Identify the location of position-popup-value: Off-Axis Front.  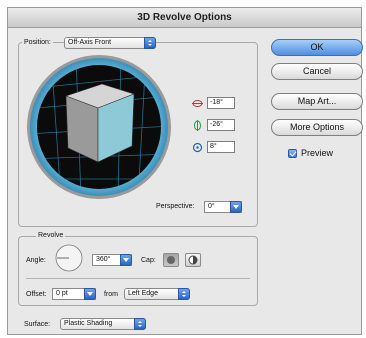
(90, 42).